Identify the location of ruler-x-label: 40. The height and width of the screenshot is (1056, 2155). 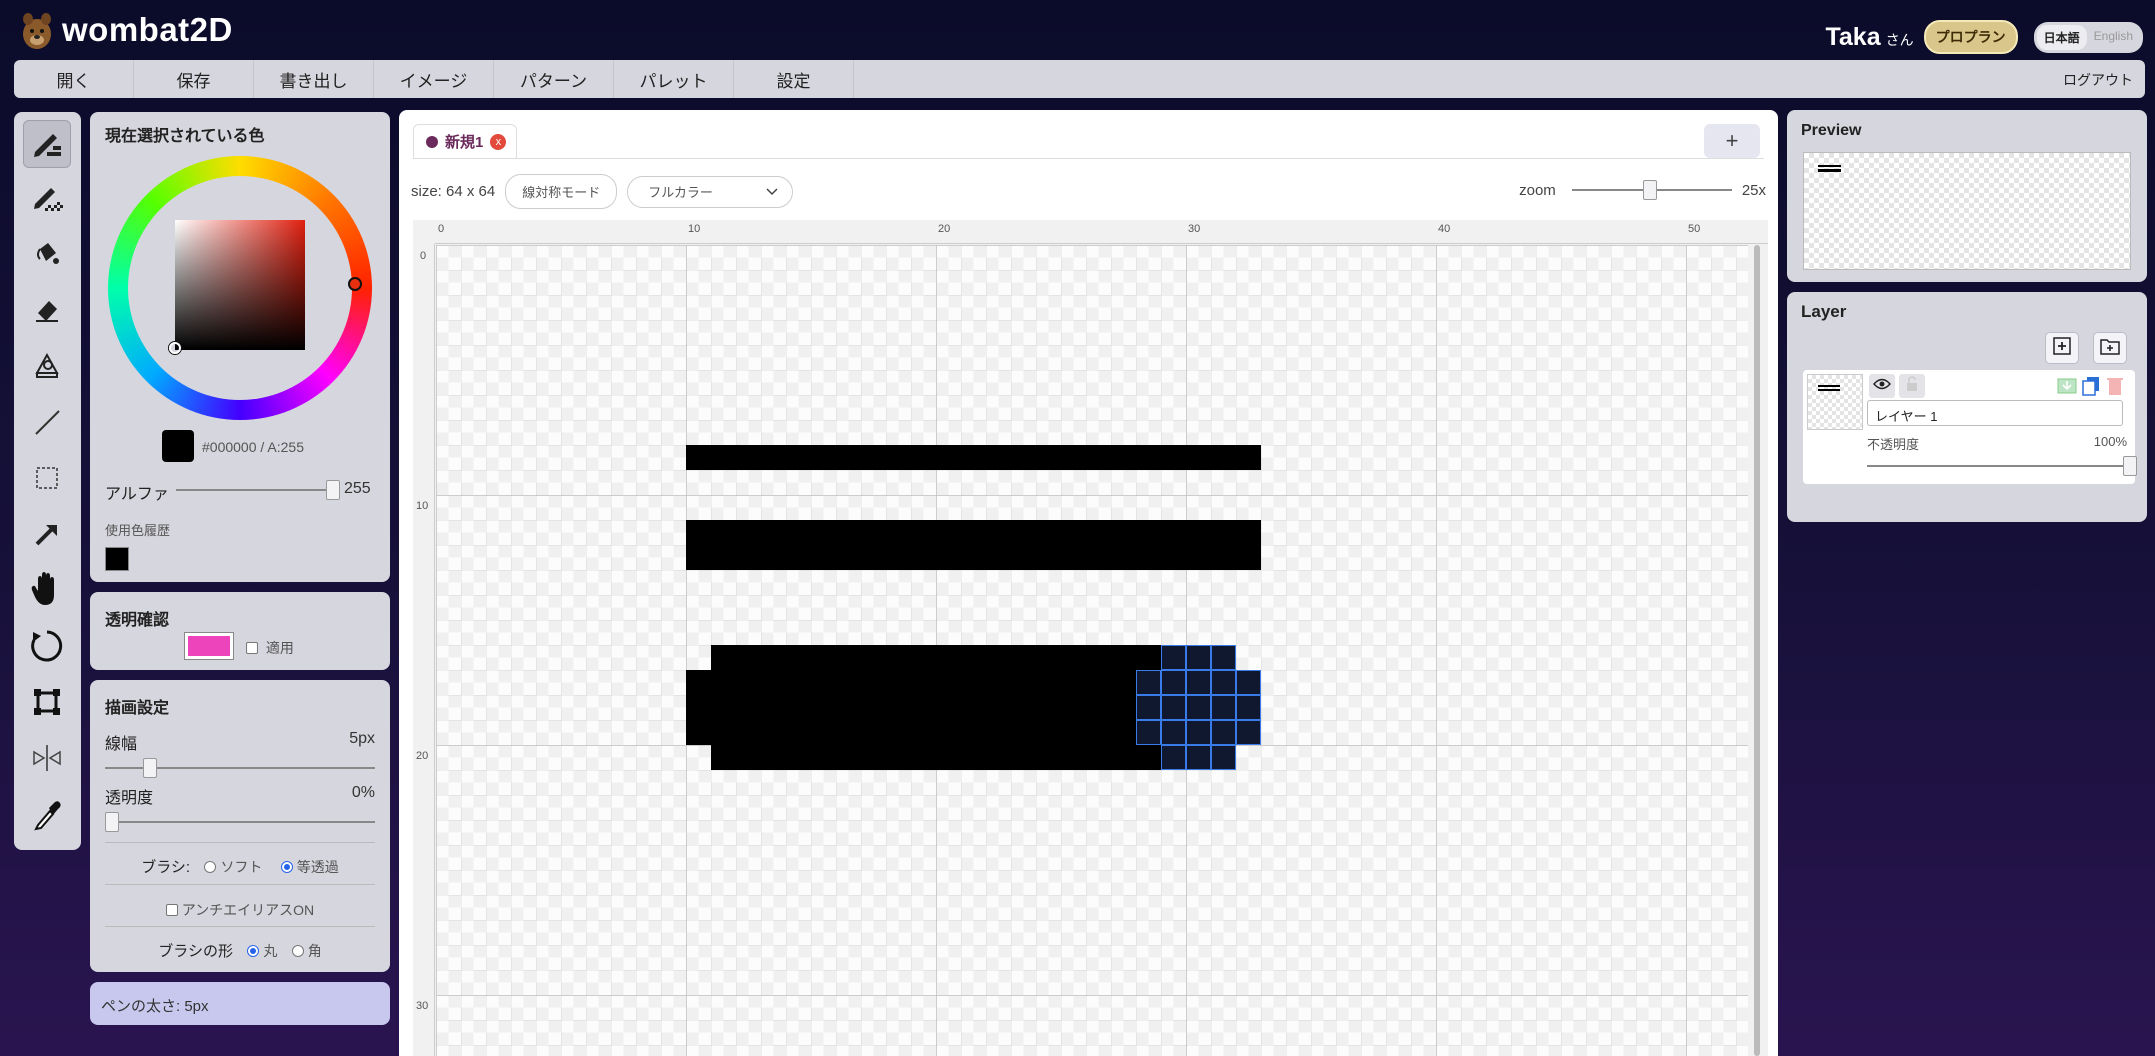
(1444, 229).